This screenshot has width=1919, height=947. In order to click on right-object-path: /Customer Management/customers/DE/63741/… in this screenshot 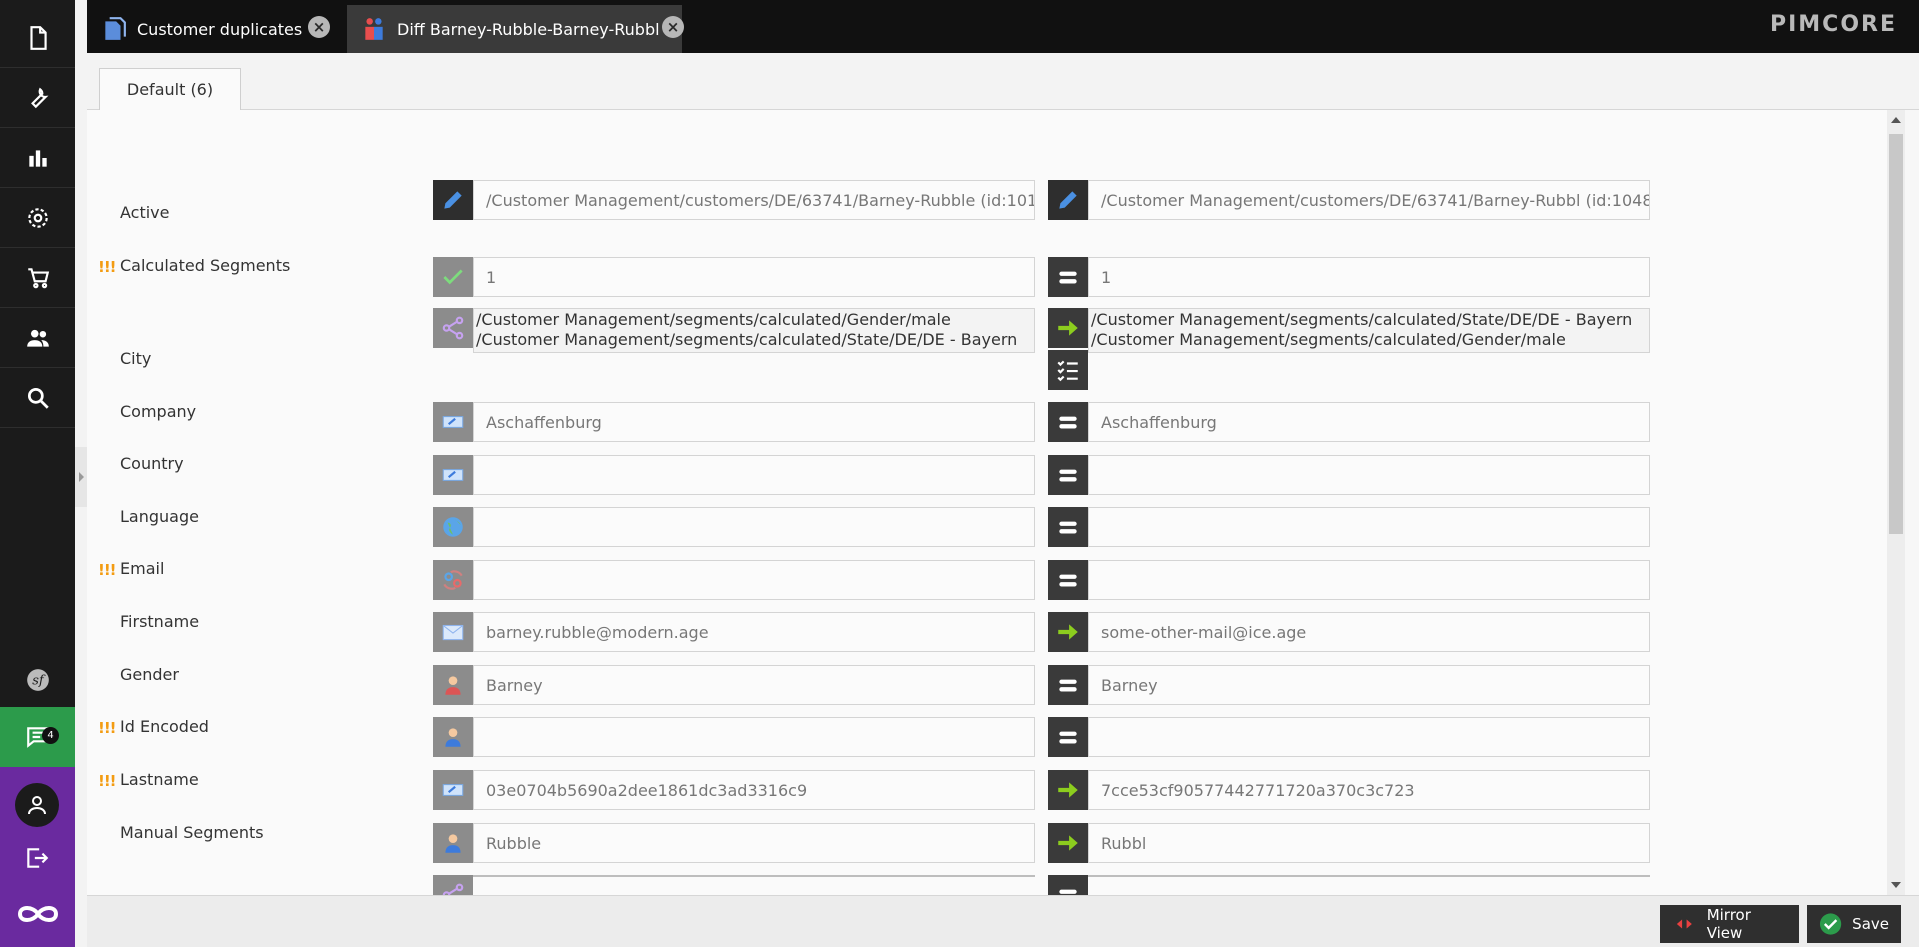, I will do `click(1369, 200)`.